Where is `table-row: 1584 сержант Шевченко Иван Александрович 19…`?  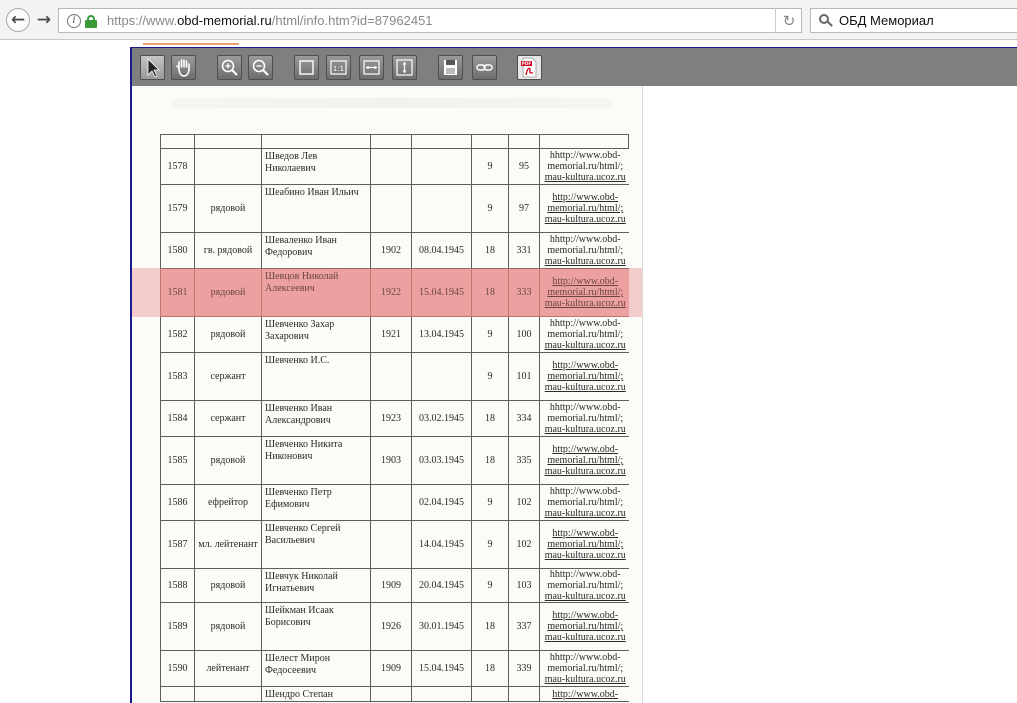 table-row: 1584 сержант Шевченко Иван Александрович 19… is located at coordinates (394, 418).